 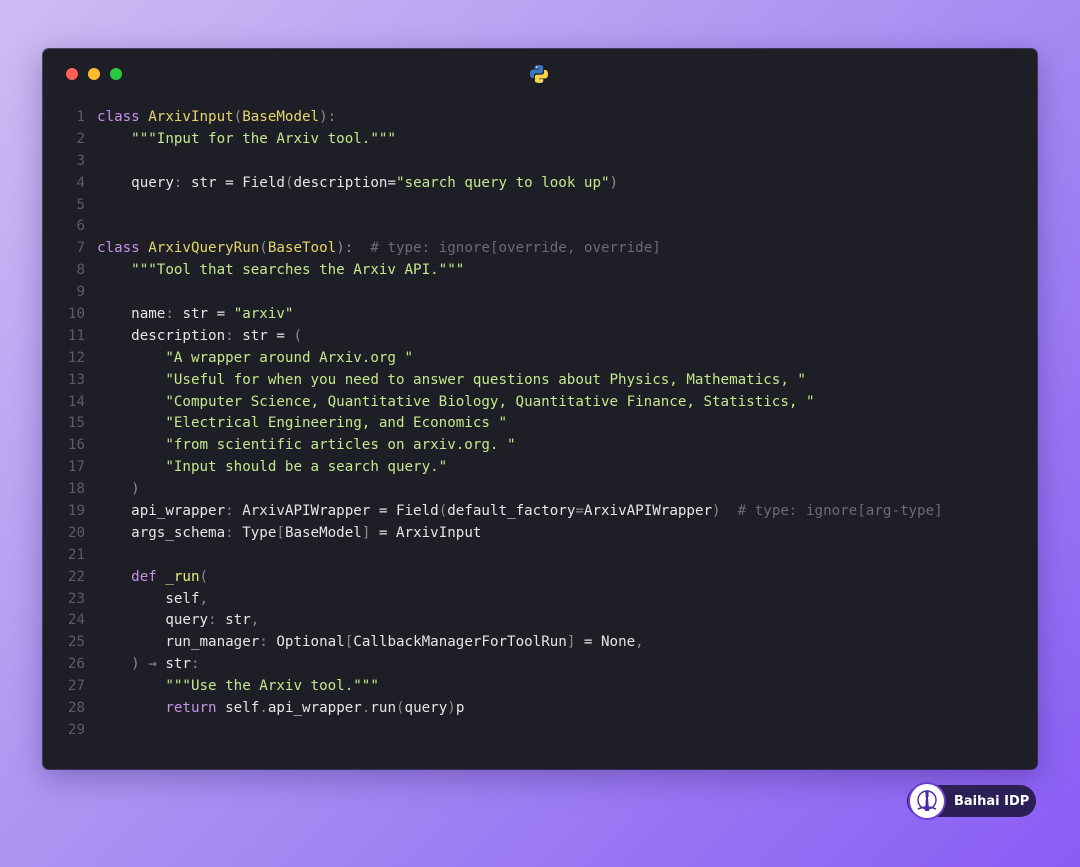 What do you see at coordinates (507, 248) in the screenshot?
I see `code-token: # type: ignore[override, override]` at bounding box center [507, 248].